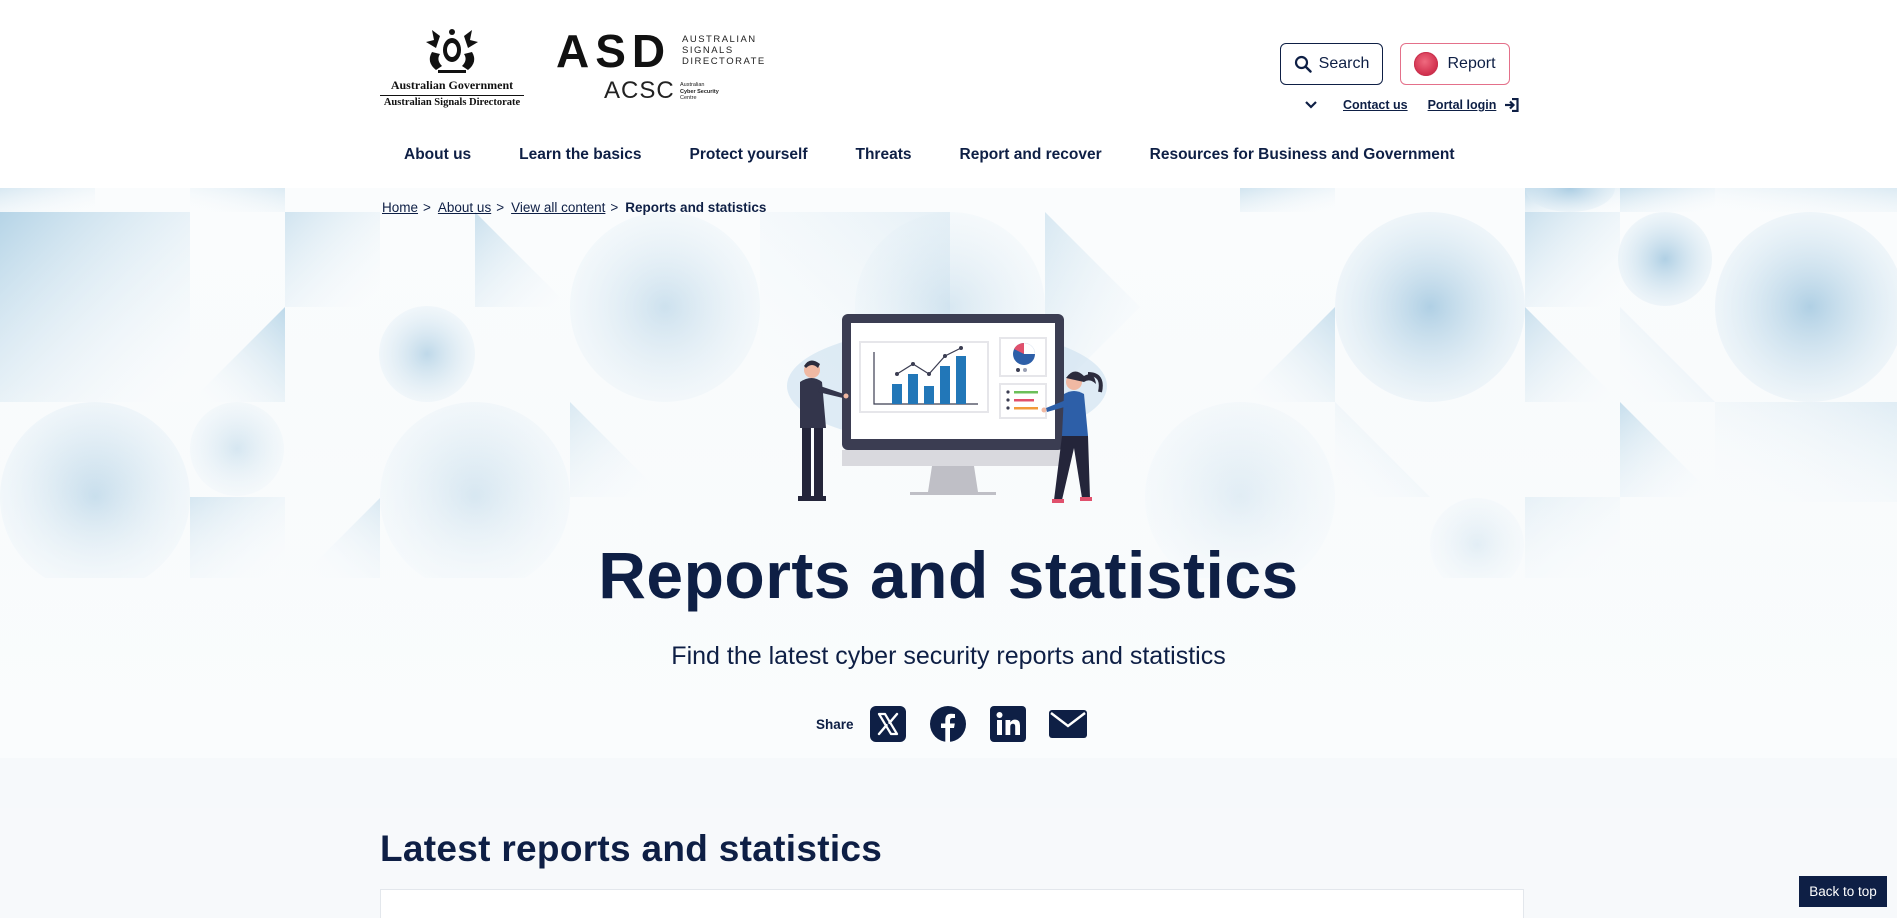  Describe the element at coordinates (452, 87) in the screenshot. I see `gov-name: Australian Government` at that location.